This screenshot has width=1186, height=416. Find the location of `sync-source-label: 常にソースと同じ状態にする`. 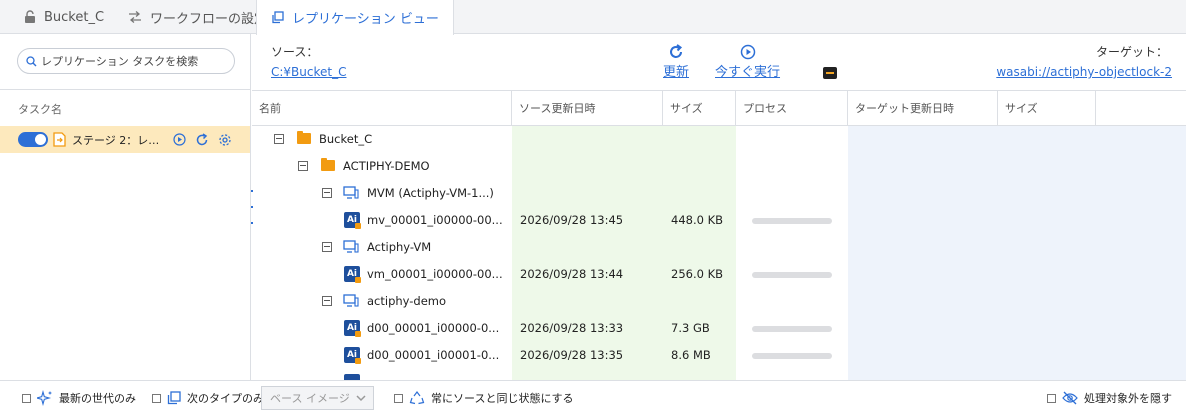

sync-source-label: 常にソースと同じ状態にする is located at coordinates (502, 398).